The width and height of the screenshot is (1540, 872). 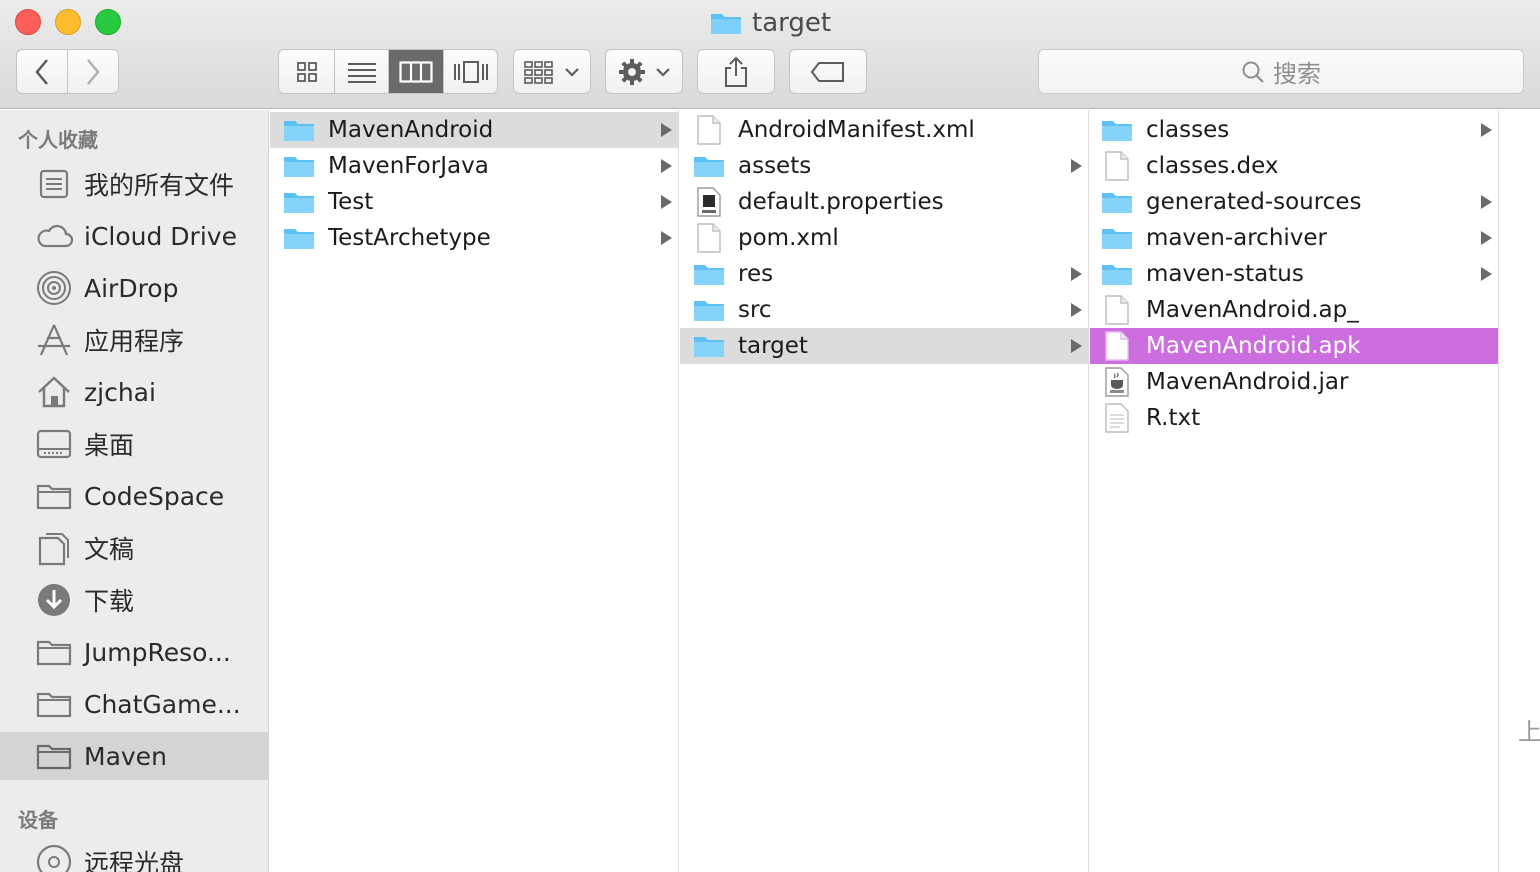 I want to click on view-mode-control, so click(x=388, y=71).